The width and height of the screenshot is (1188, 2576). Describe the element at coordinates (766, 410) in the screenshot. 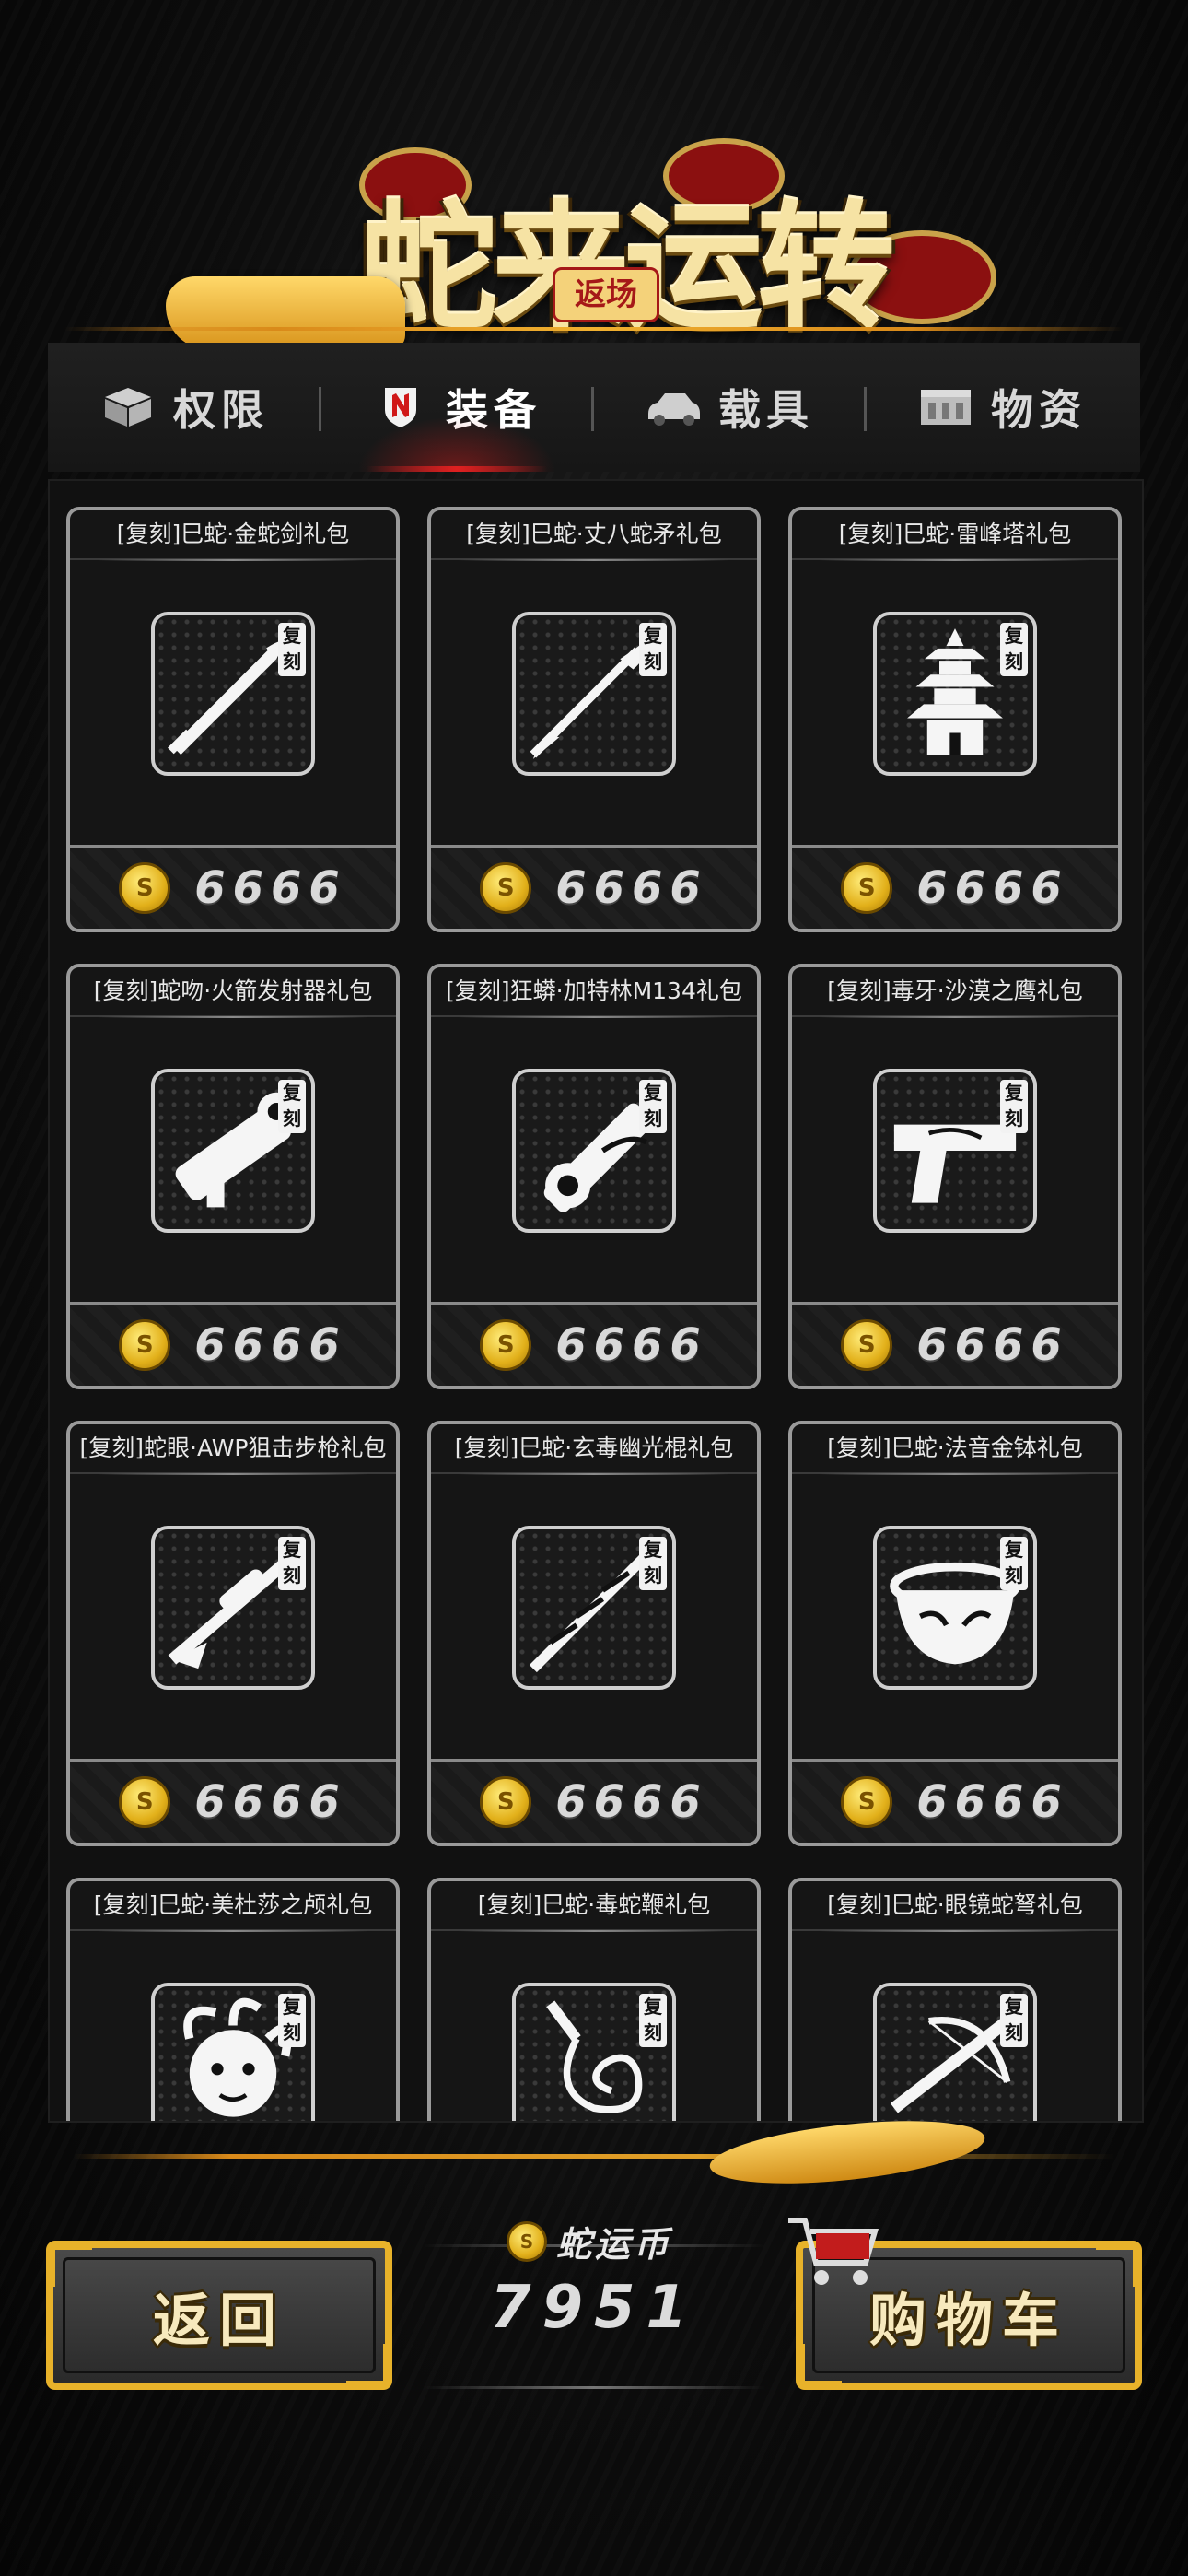

I see `tab-label: 载具` at that location.